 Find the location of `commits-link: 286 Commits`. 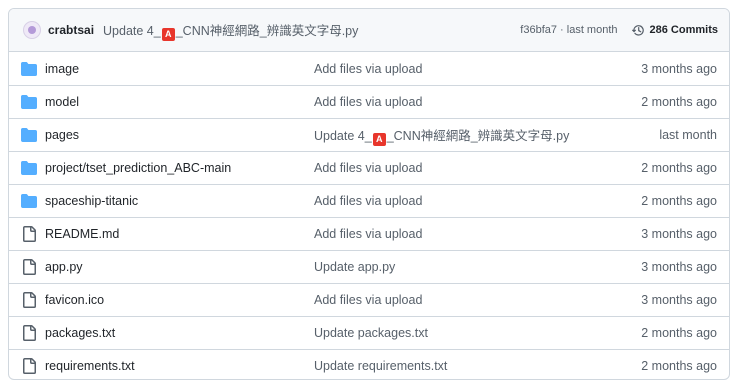

commits-link: 286 Commits is located at coordinates (674, 30).